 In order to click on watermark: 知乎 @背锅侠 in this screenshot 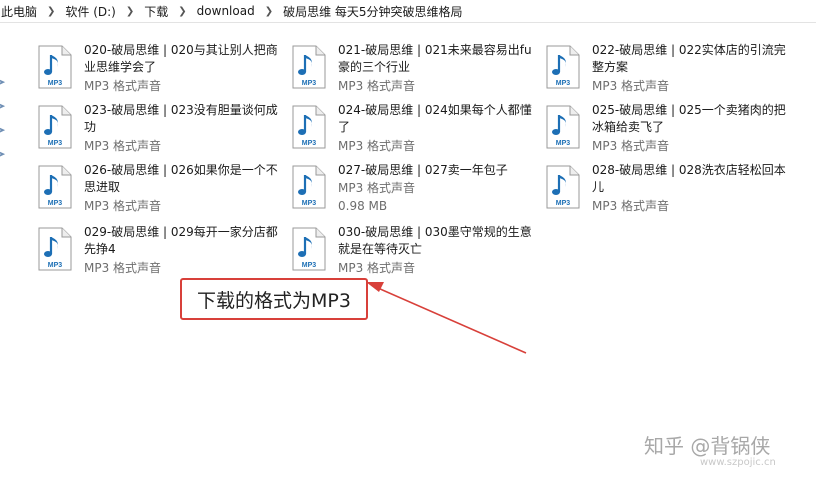, I will do `click(707, 446)`.